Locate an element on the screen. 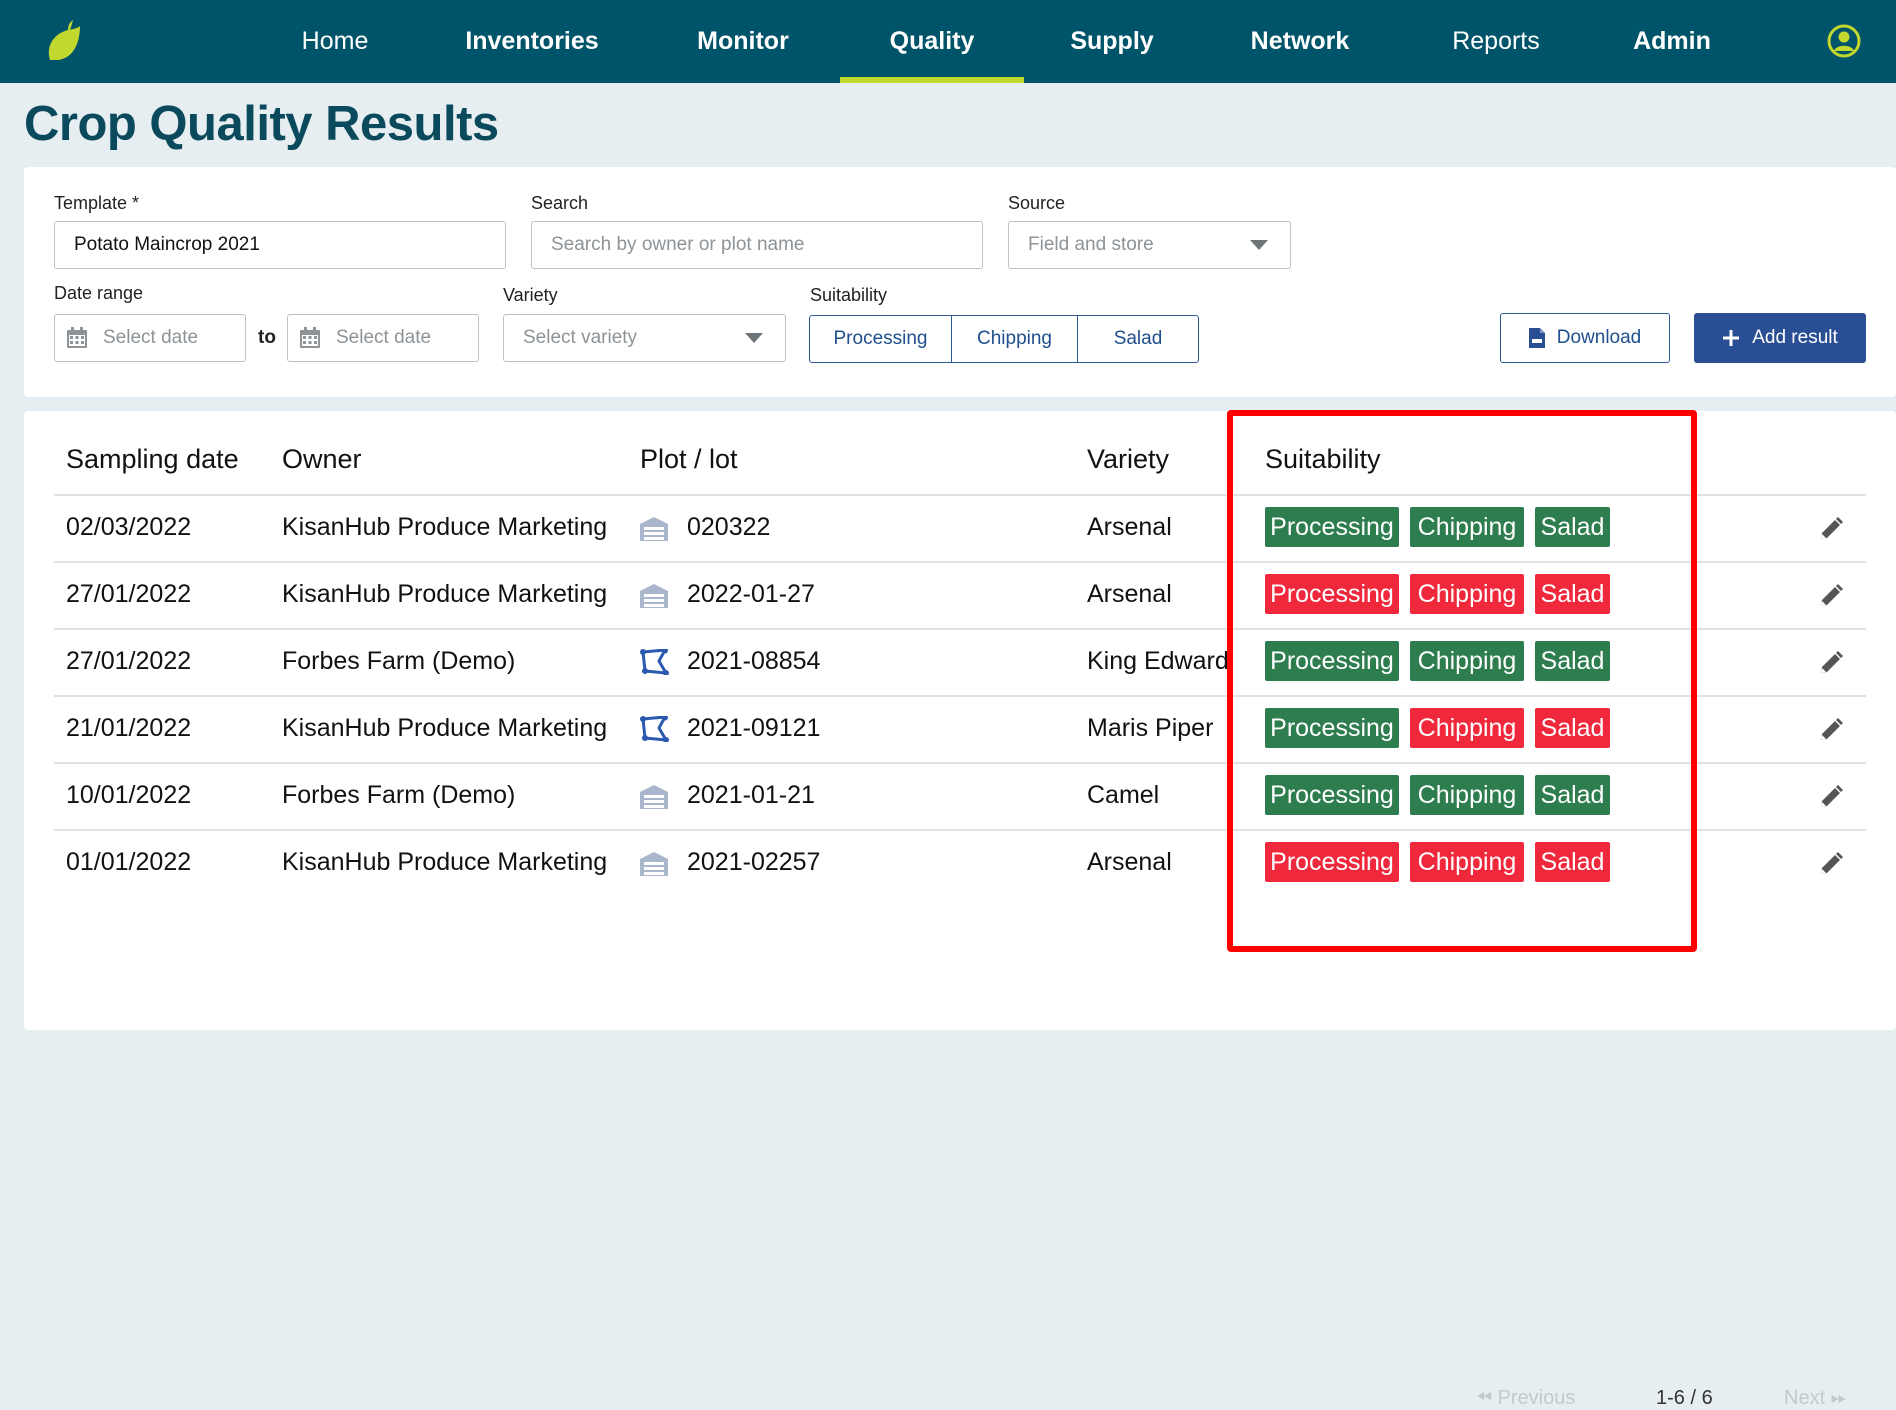 The height and width of the screenshot is (1410, 1896). search-label: Search is located at coordinates (560, 203).